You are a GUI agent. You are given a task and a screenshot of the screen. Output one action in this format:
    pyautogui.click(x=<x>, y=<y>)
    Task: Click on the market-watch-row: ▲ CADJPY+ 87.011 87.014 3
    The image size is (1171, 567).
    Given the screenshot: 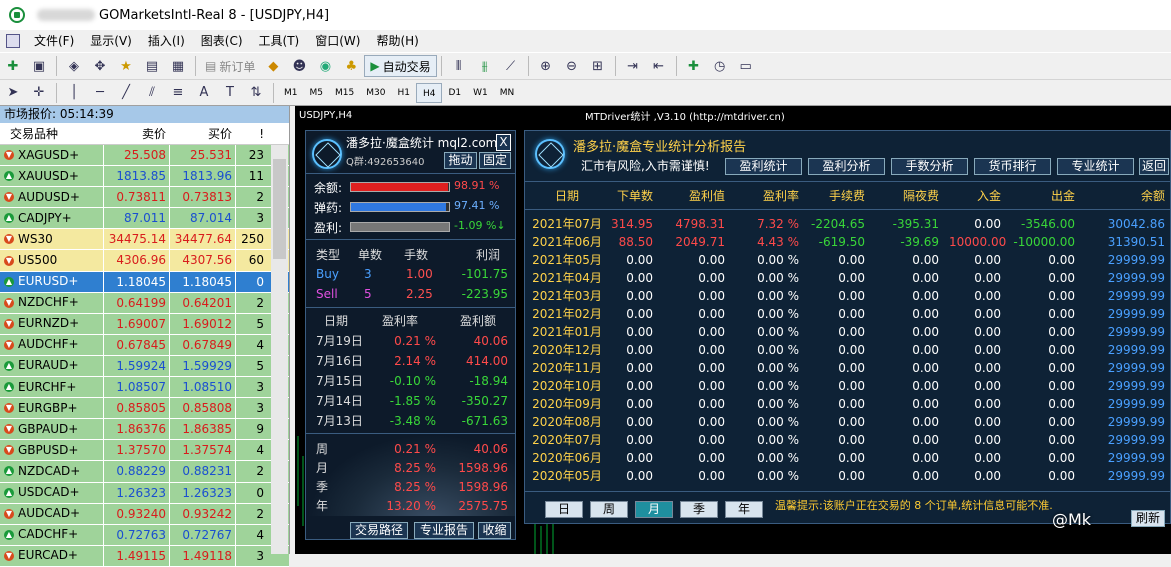 What is the action you would take?
    pyautogui.click(x=144, y=219)
    